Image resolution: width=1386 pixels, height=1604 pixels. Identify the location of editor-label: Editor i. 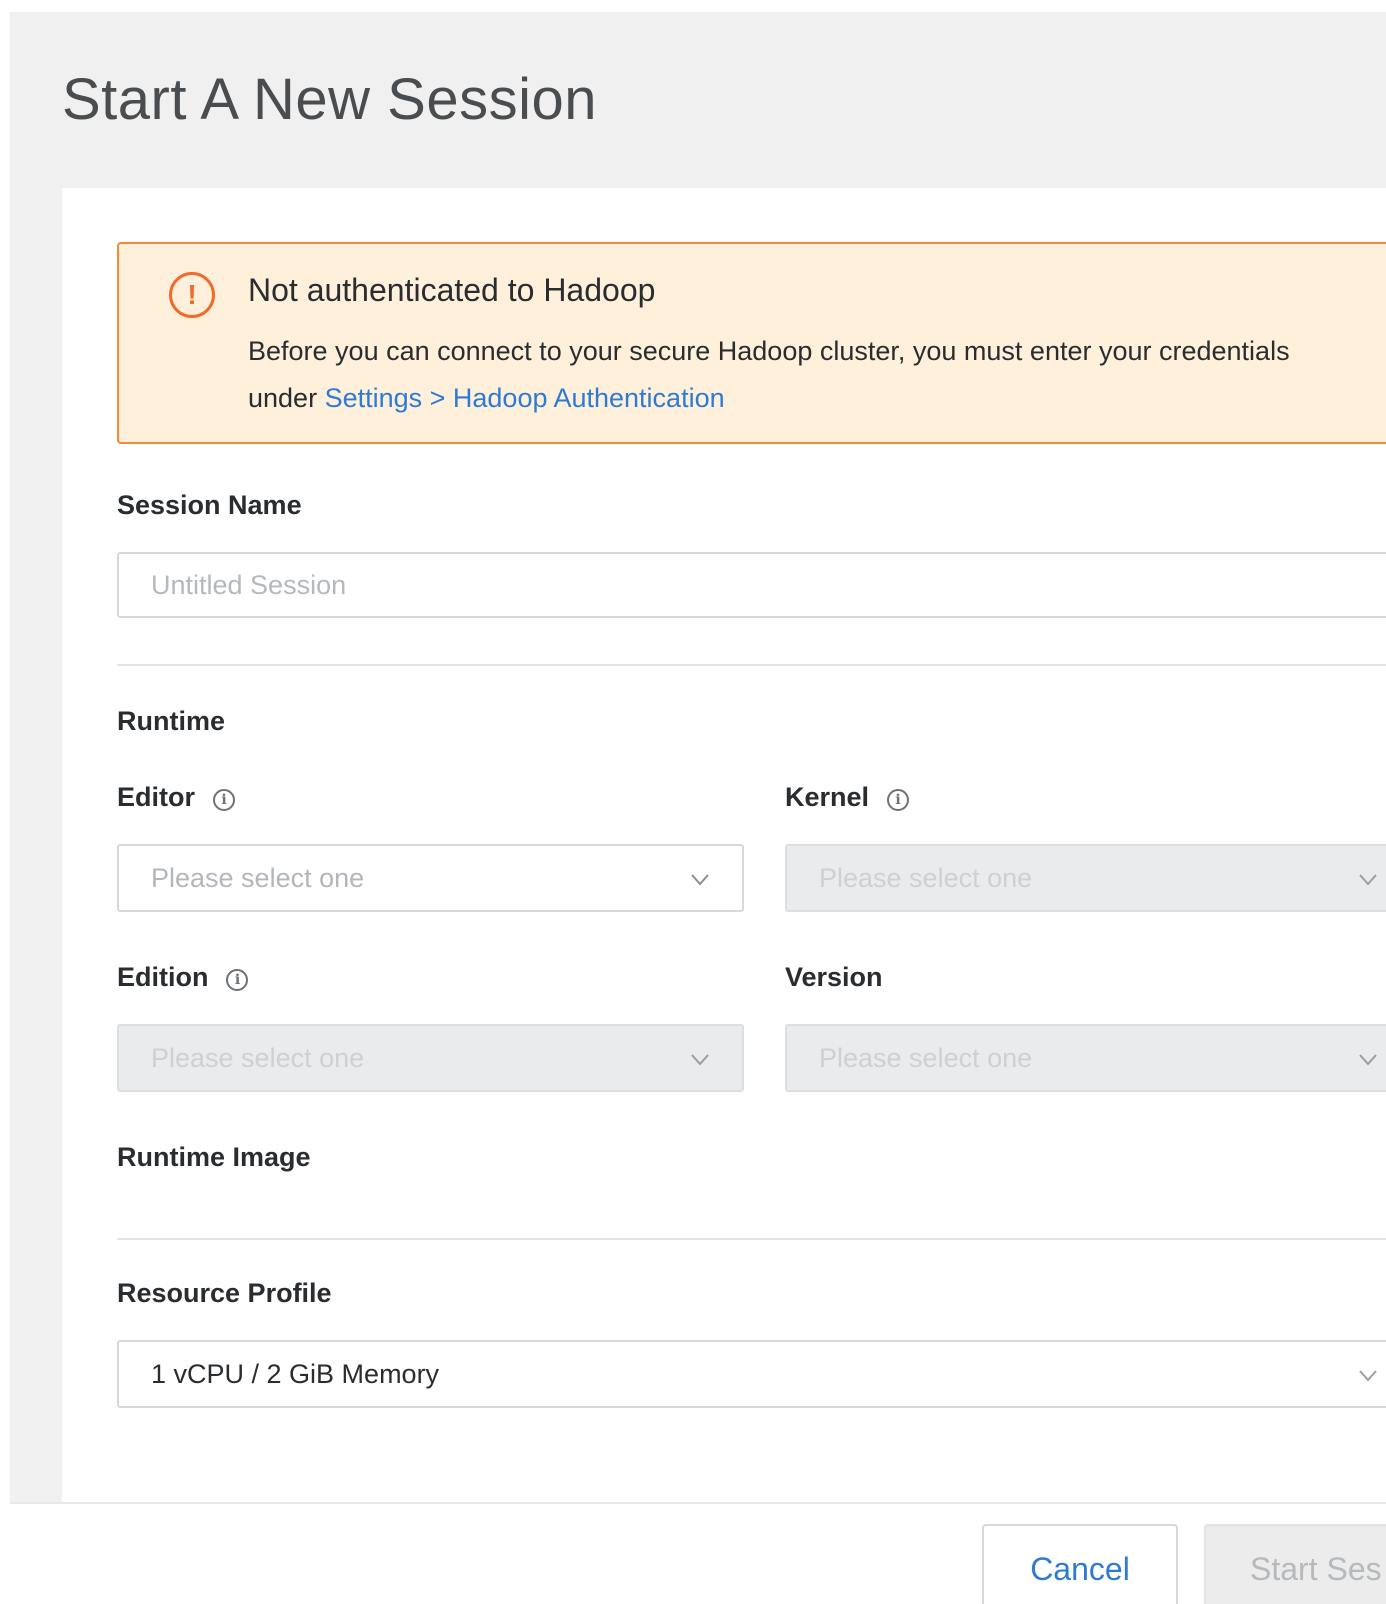
(176, 797).